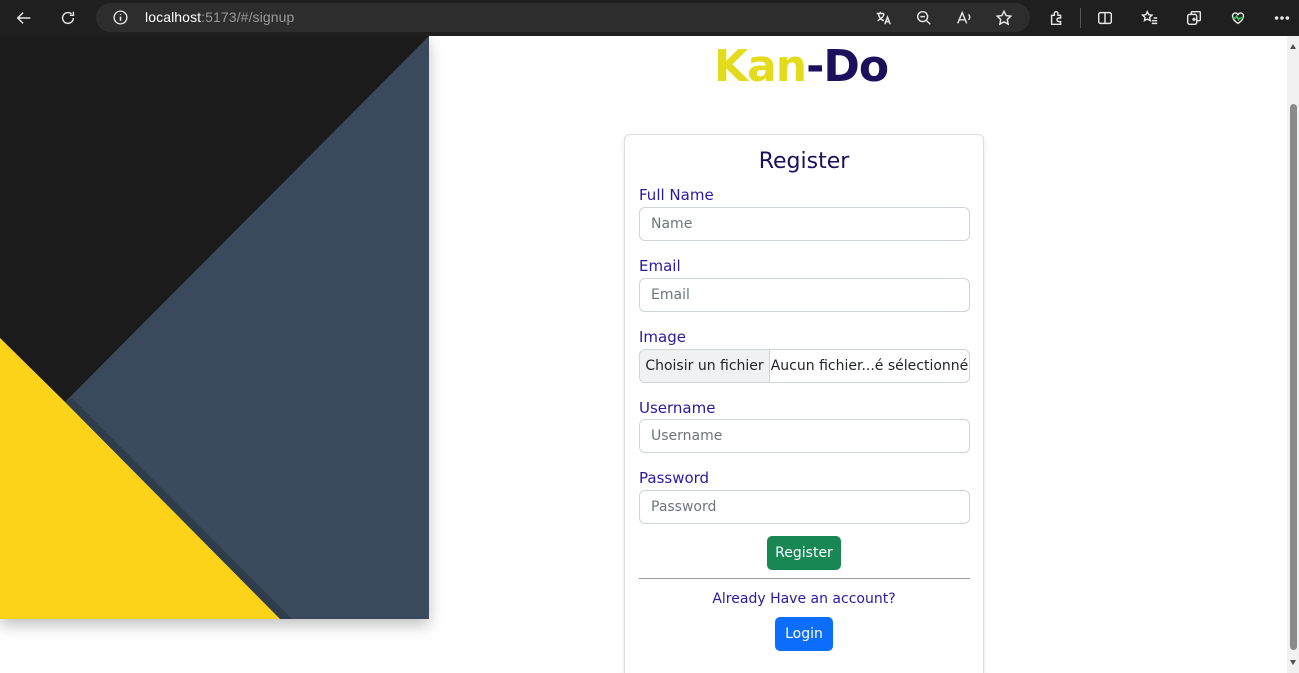  What do you see at coordinates (660, 266) in the screenshot?
I see `email-label: Email` at bounding box center [660, 266].